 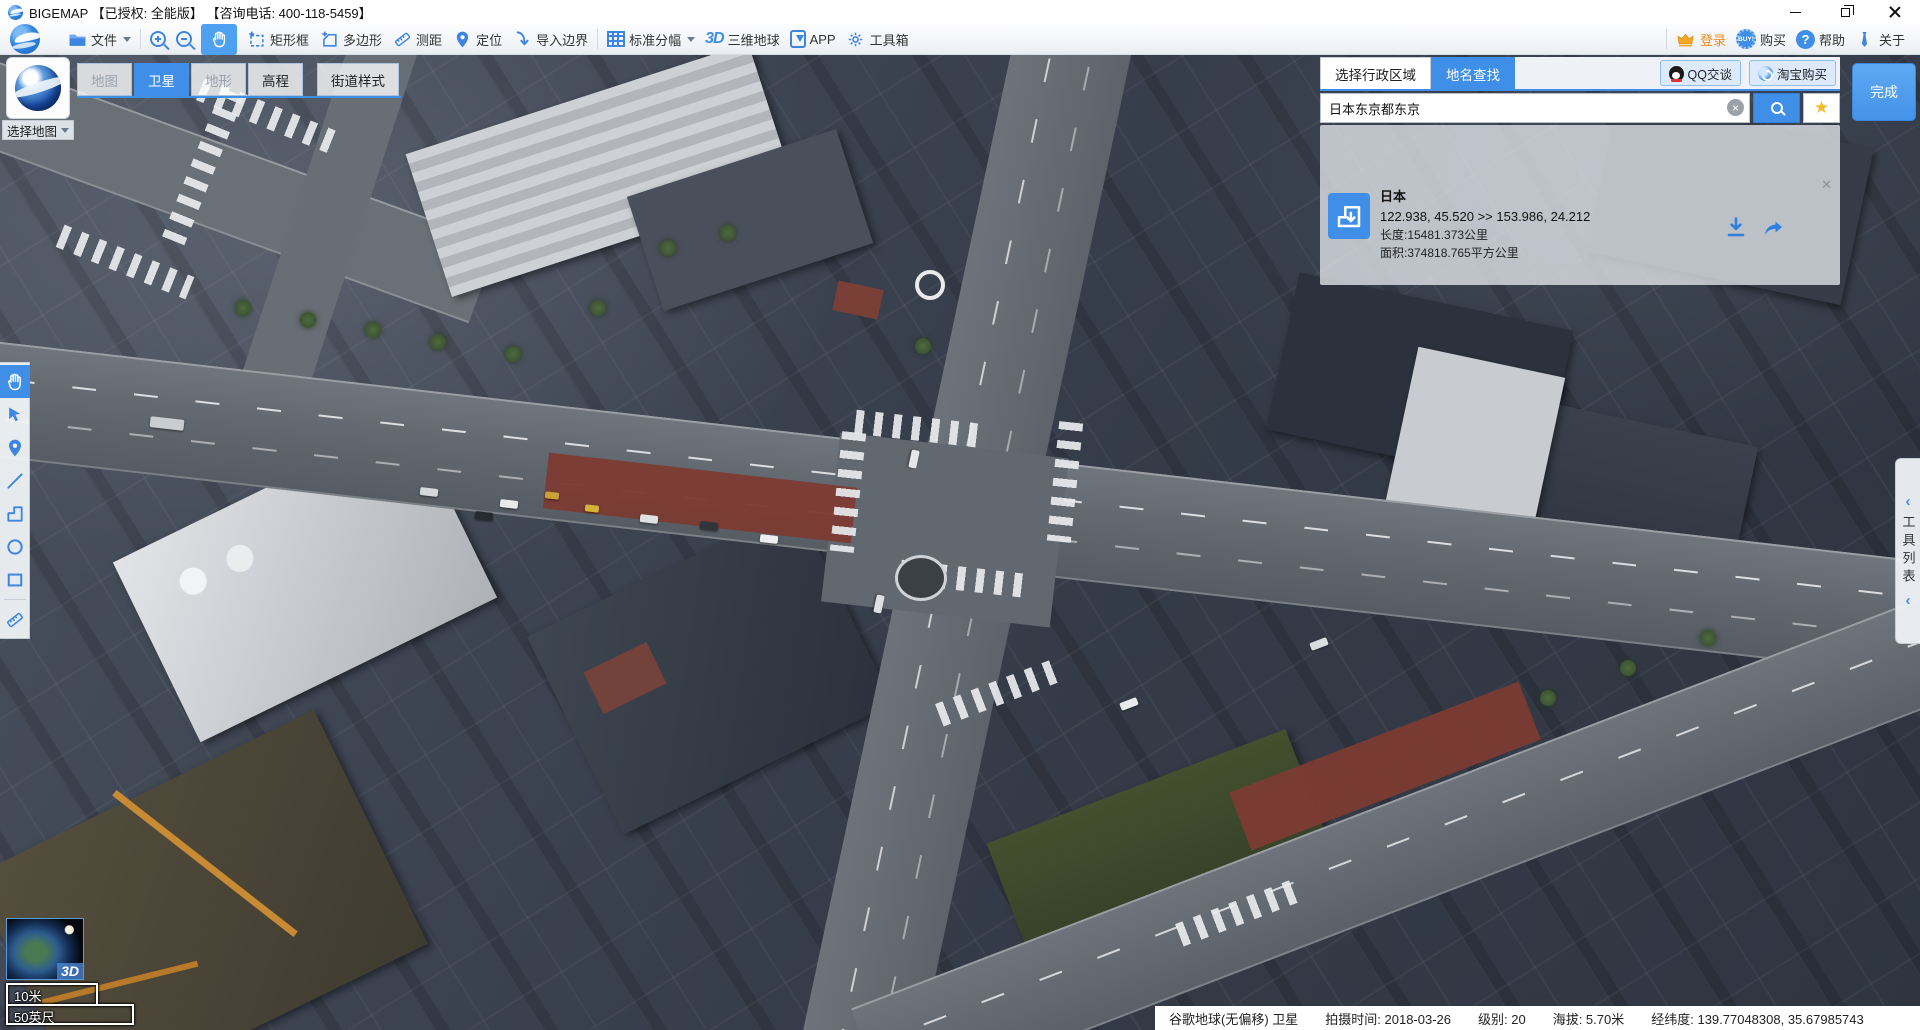 I want to click on window-controls, so click(x=1845, y=12).